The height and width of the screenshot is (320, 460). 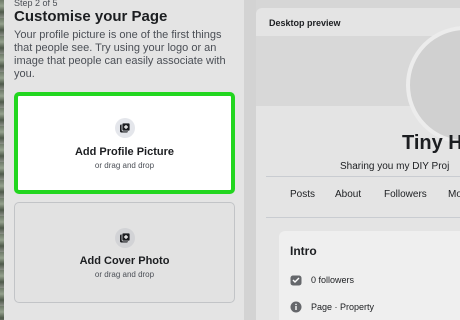 I want to click on intro-card: Intro 0 followers Page · Property, so click(x=369, y=275).